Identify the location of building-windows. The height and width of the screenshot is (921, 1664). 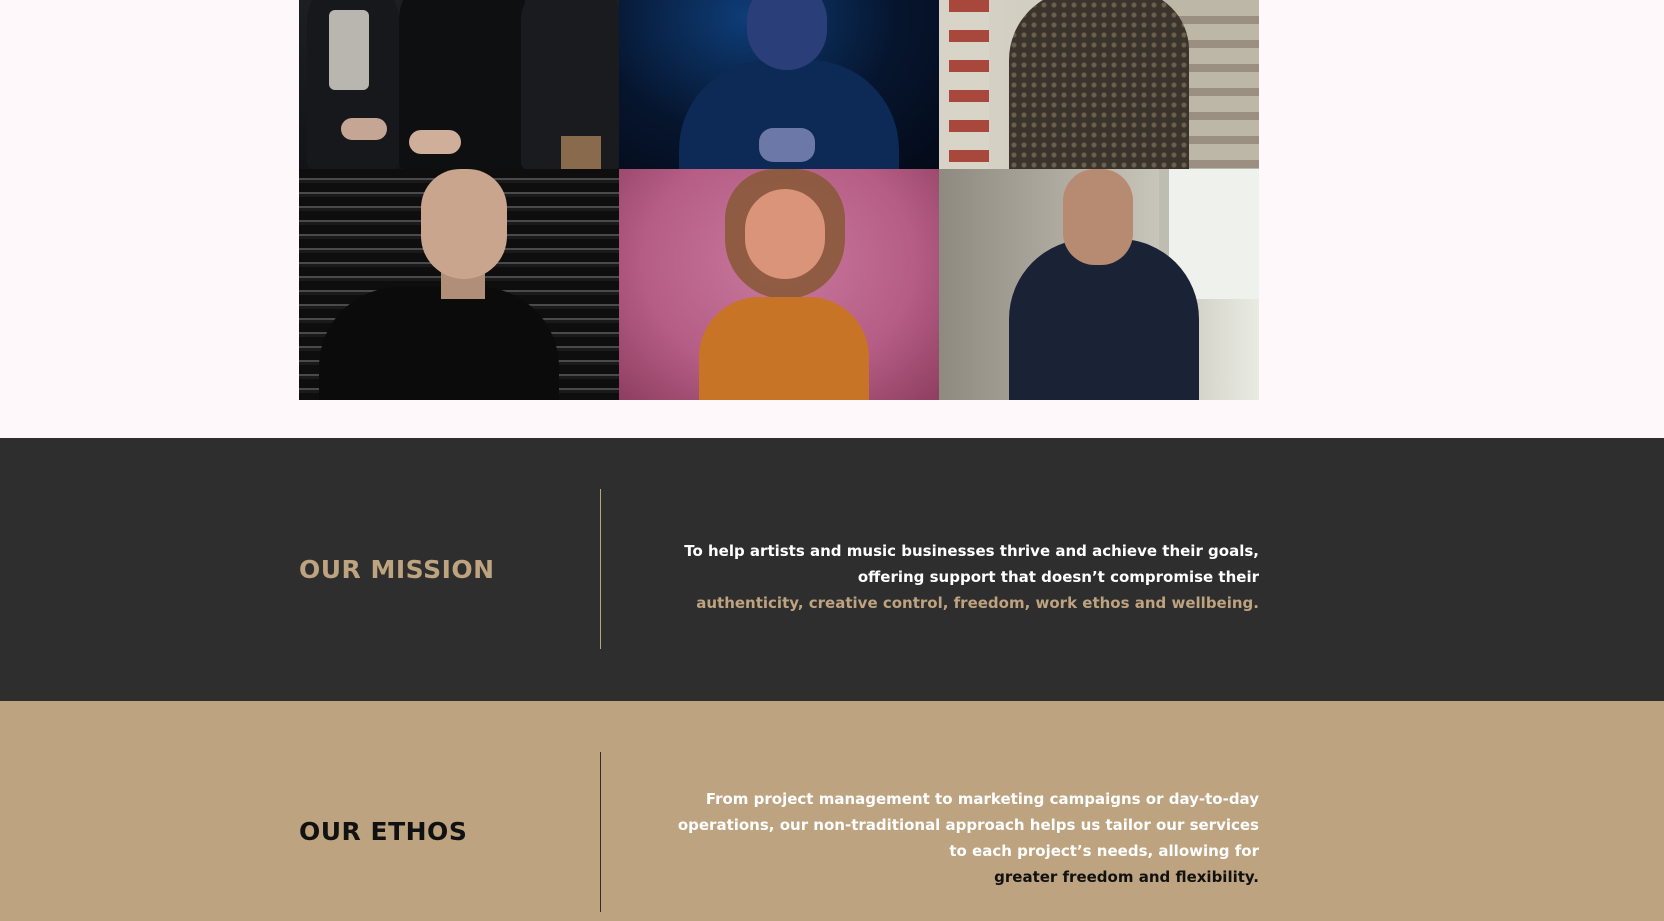
(969, 84).